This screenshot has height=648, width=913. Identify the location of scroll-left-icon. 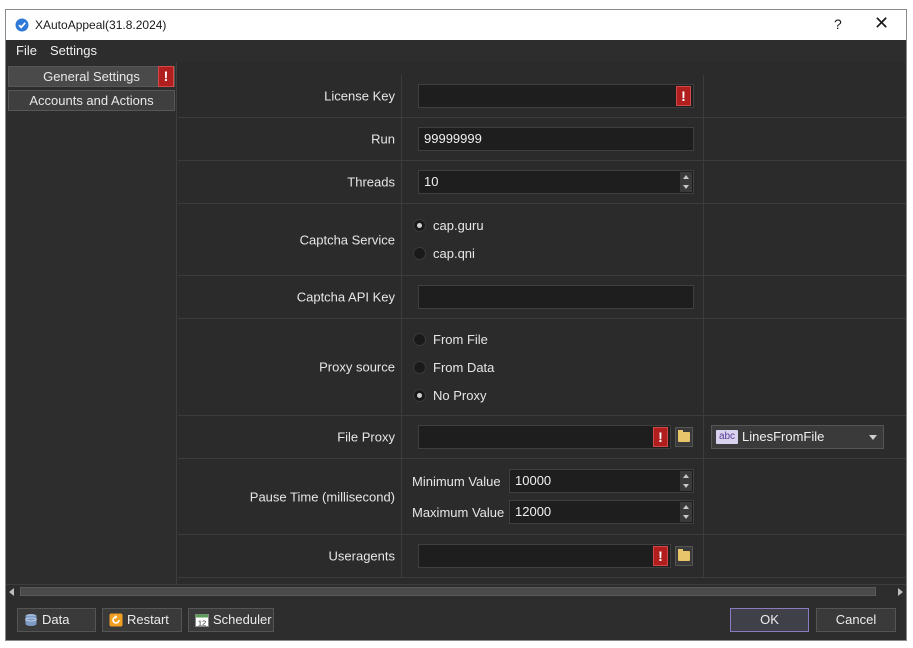
(11, 592).